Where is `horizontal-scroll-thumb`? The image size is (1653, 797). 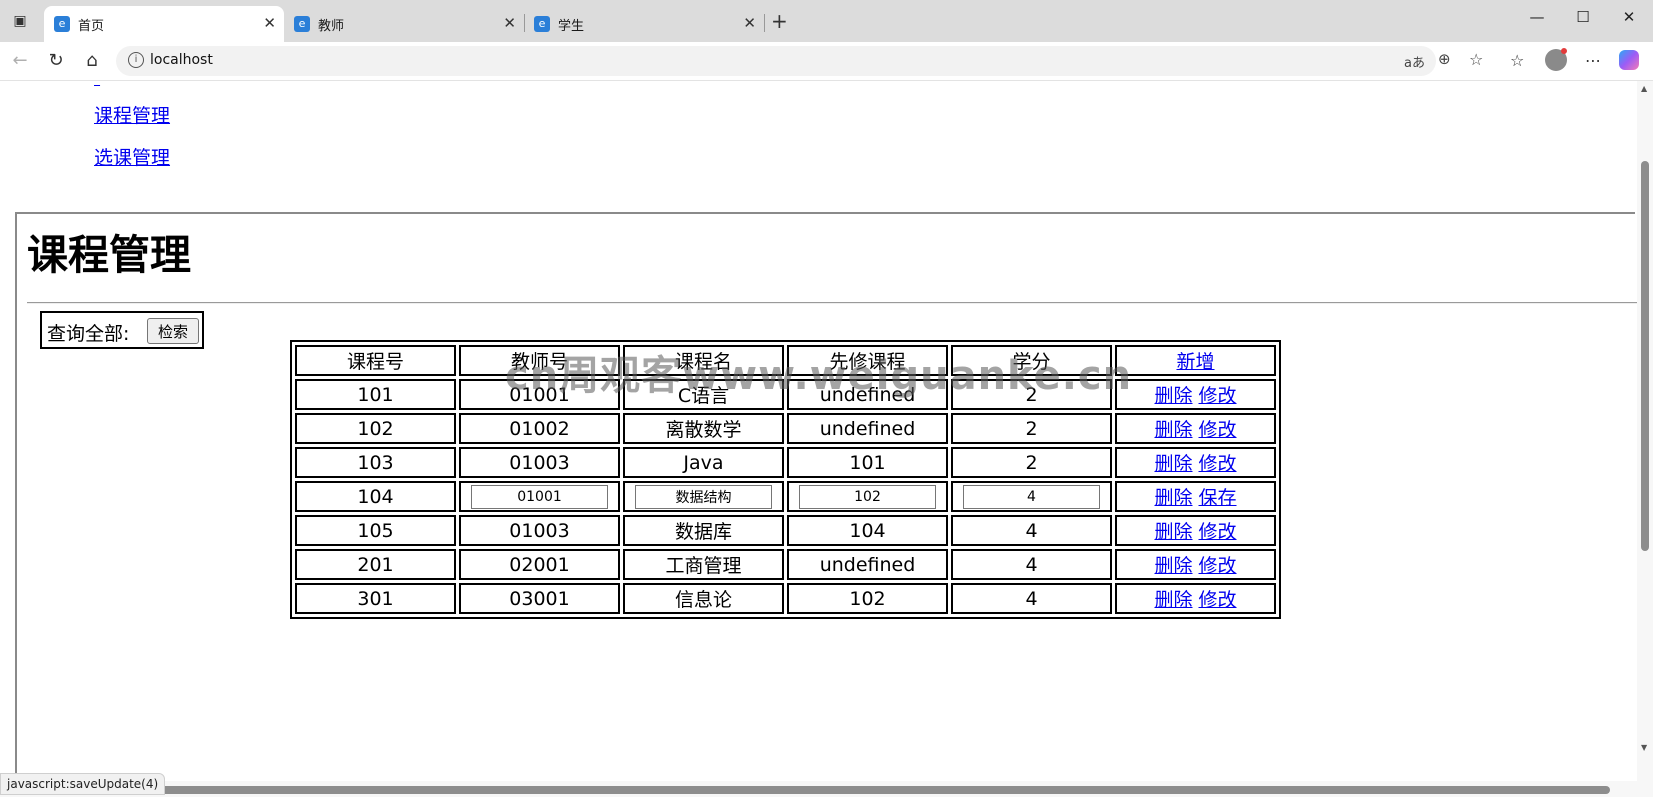 horizontal-scroll-thumb is located at coordinates (875, 790).